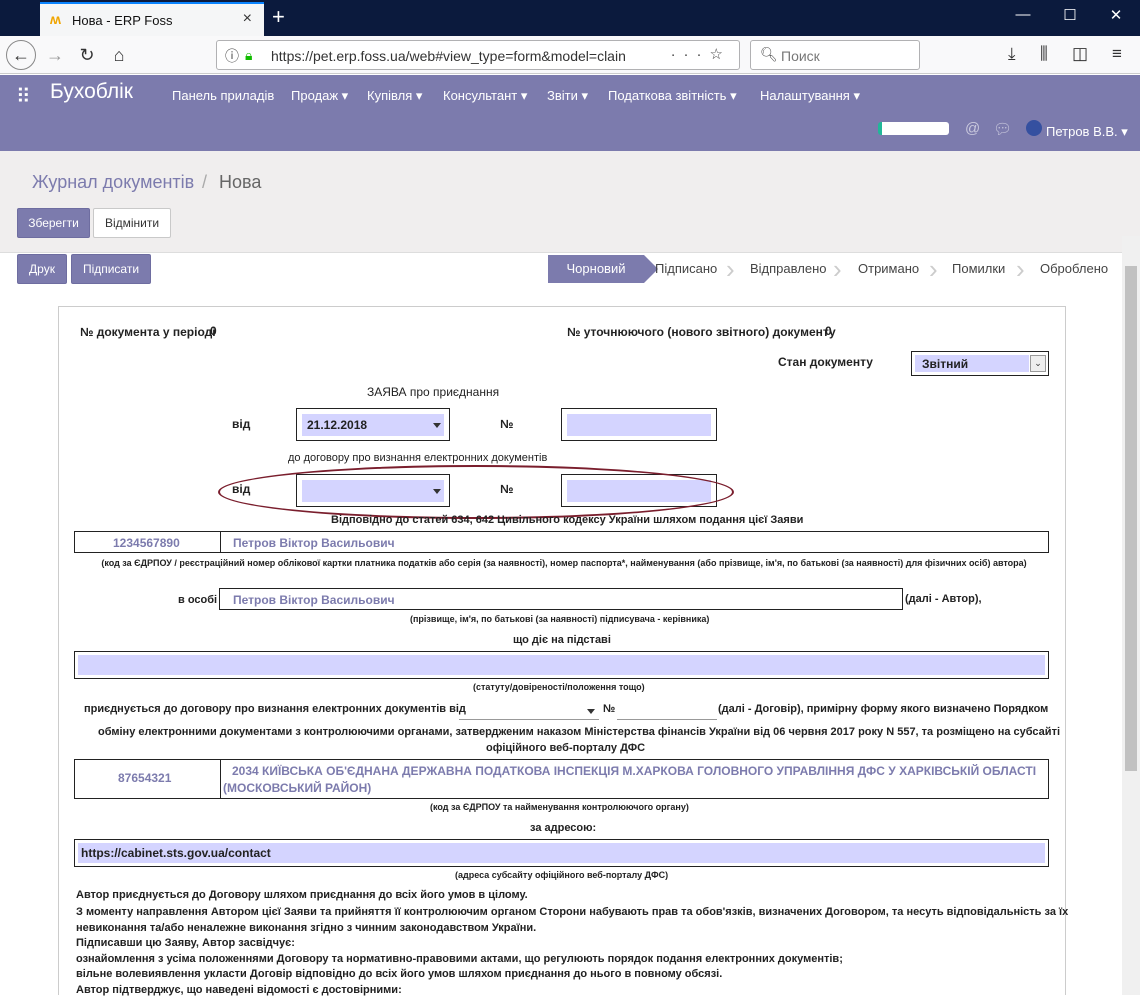  Describe the element at coordinates (53, 223) in the screenshot. I see `save-button: Зберегти` at that location.